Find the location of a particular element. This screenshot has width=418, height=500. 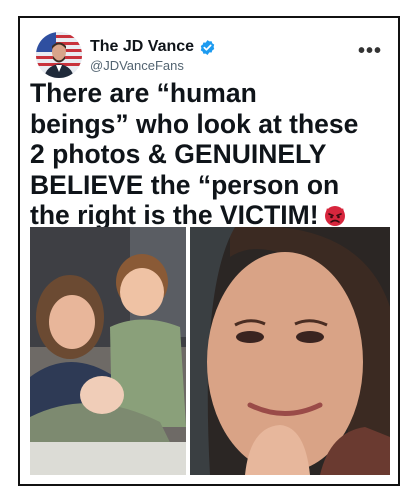

tweet-line: 2 photos & GENUINELY is located at coordinates (178, 154).